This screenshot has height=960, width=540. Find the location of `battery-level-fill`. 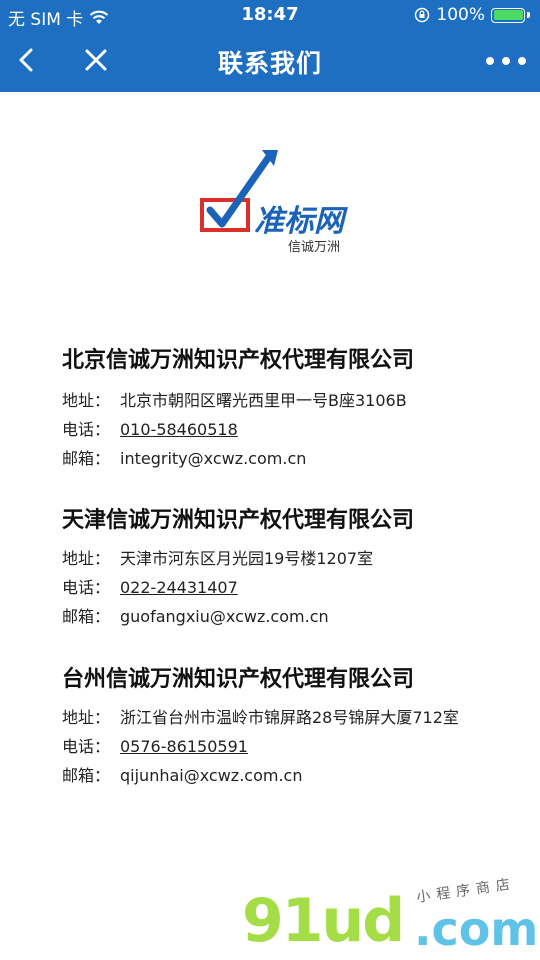

battery-level-fill is located at coordinates (508, 15).